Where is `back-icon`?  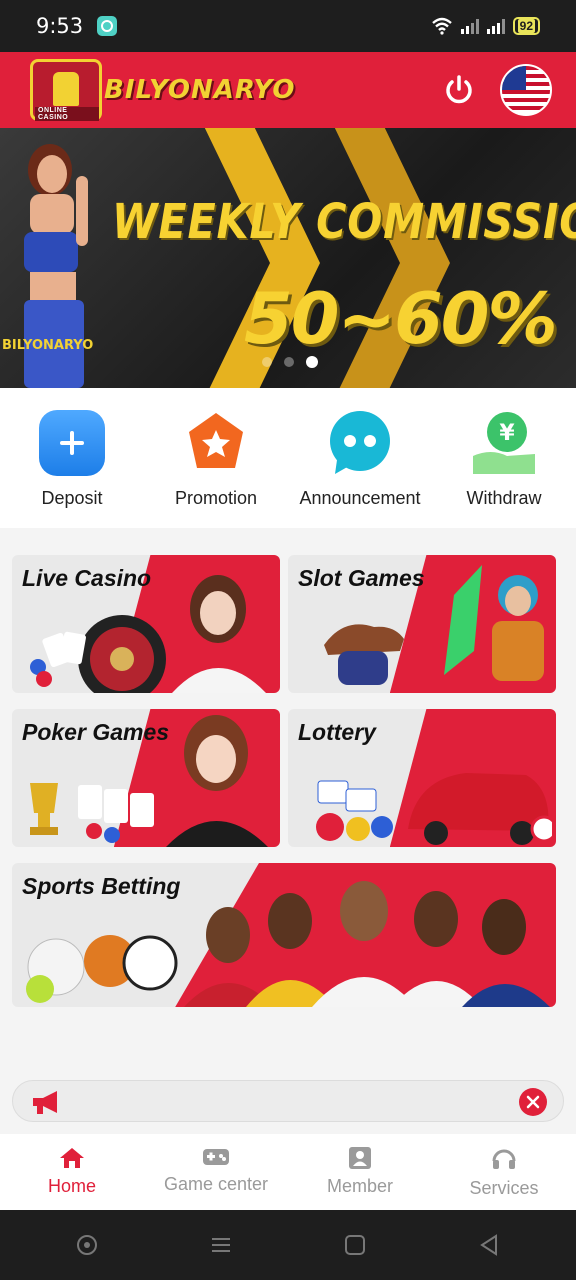 back-icon is located at coordinates (489, 1245).